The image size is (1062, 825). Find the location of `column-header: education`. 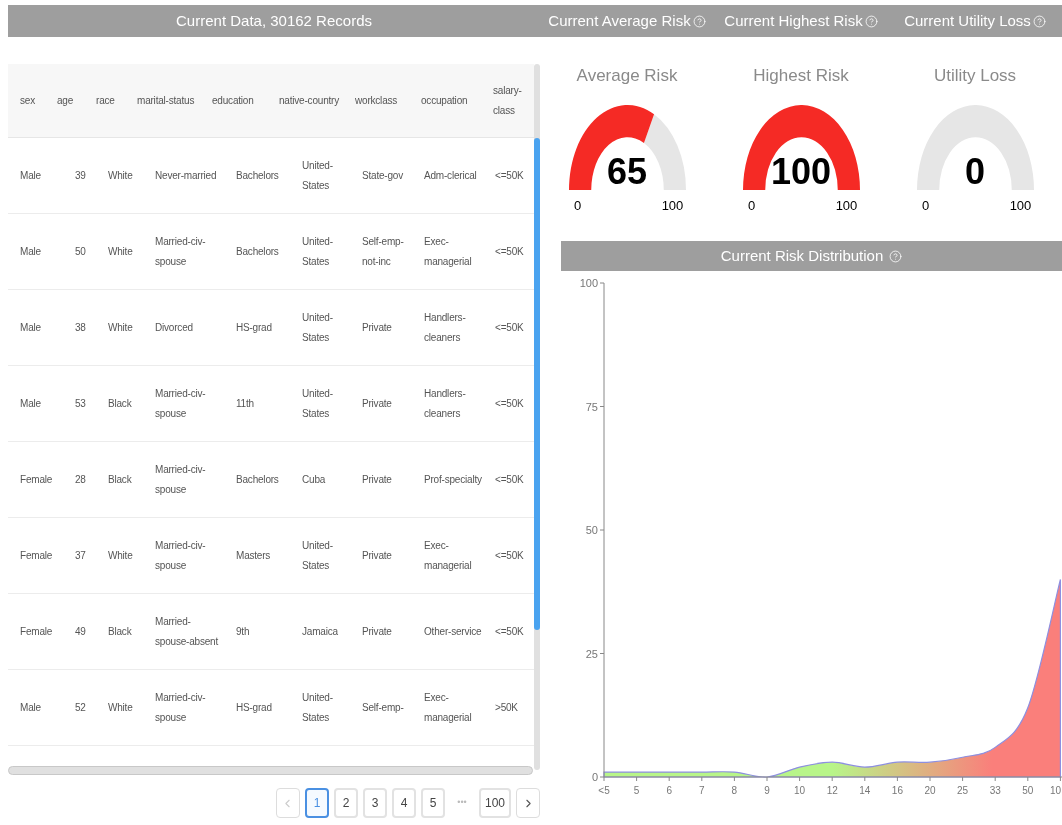

column-header: education is located at coordinates (233, 100).